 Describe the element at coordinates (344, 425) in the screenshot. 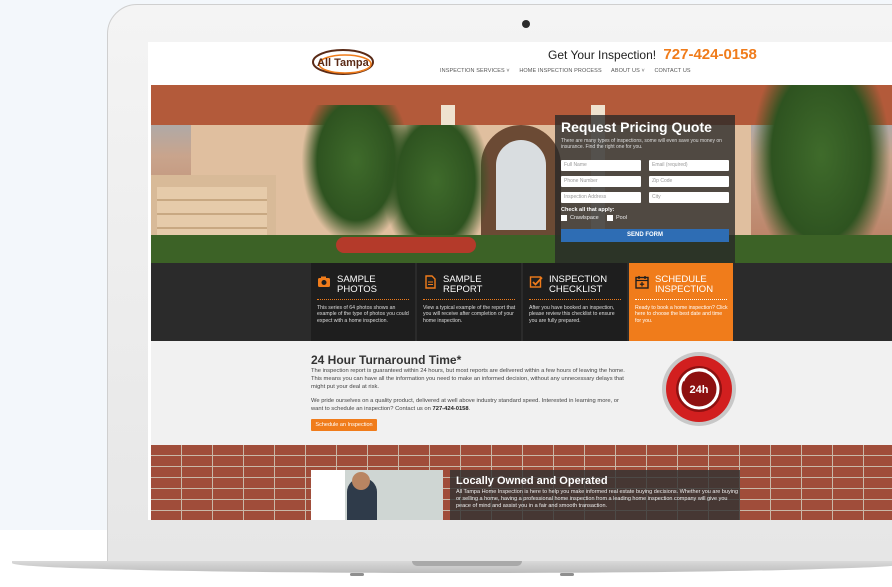

I see `schedule-inspection-button: Schedule an Inspection` at that location.